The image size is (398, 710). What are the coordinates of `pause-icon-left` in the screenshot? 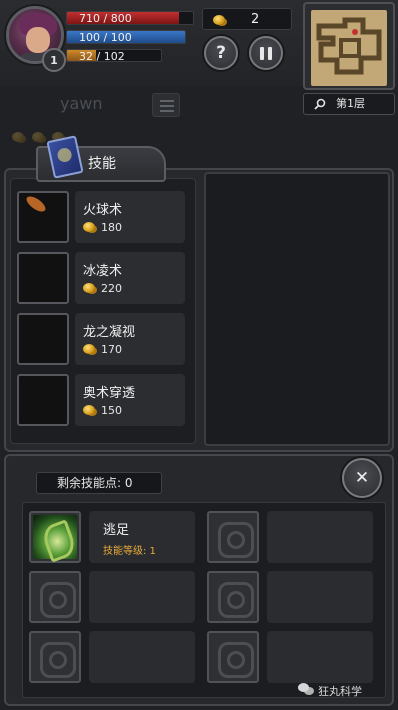 It's located at (262, 53).